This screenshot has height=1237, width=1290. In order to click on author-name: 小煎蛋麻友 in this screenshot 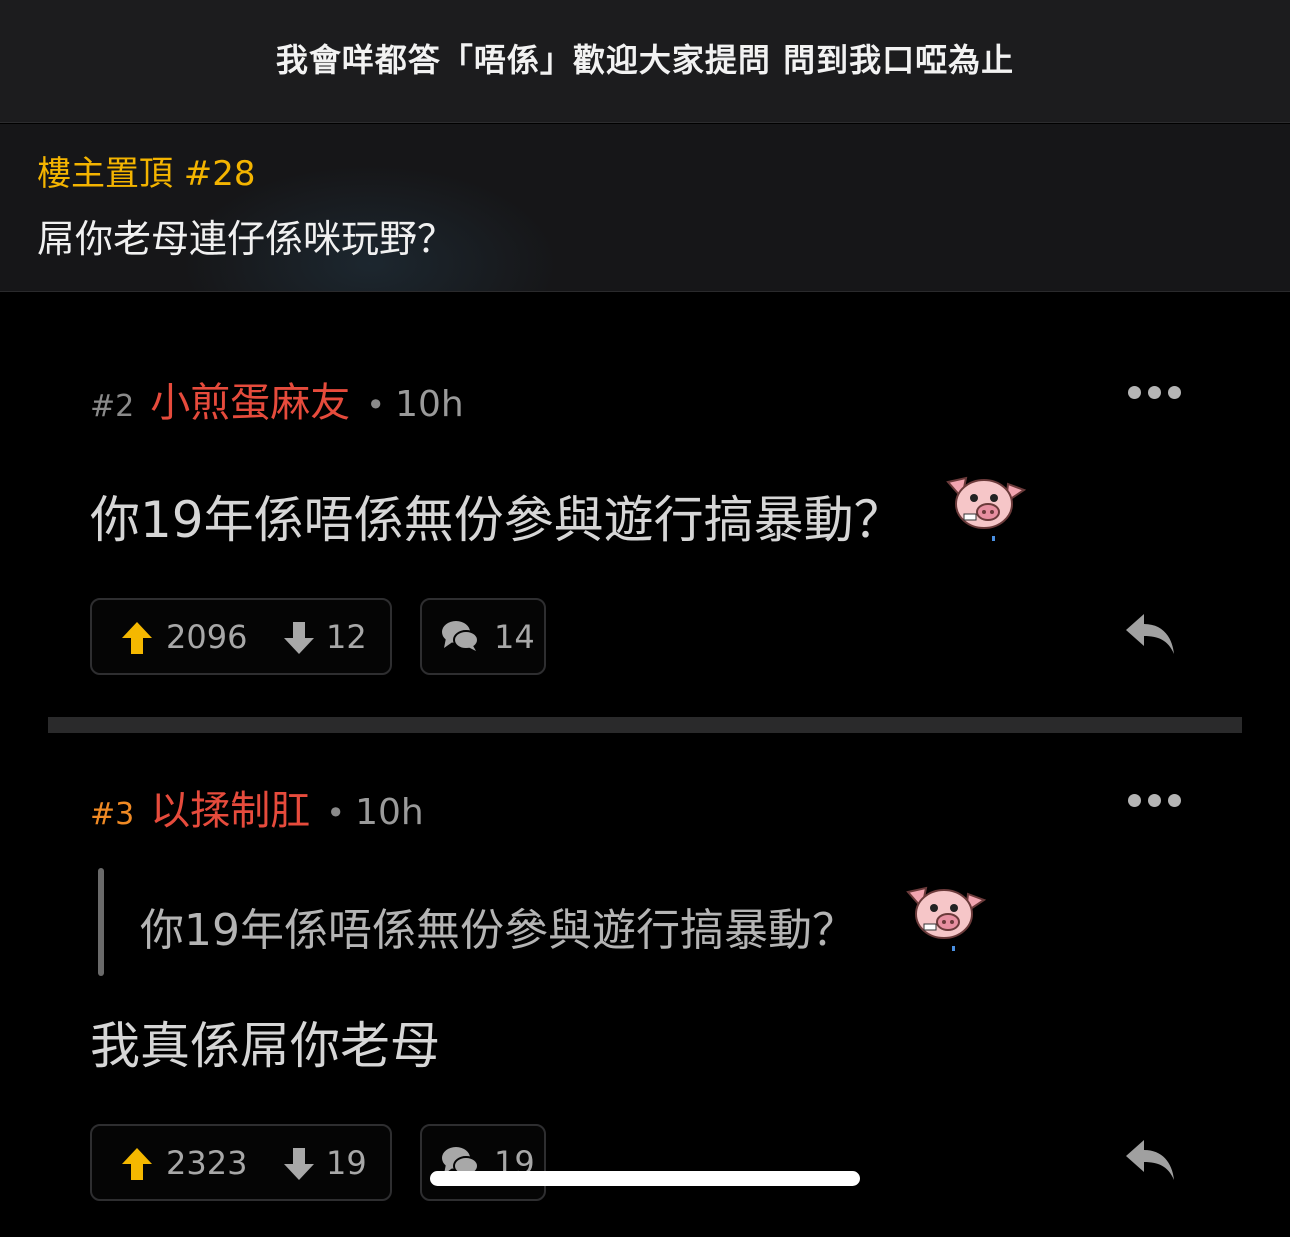, I will do `click(250, 399)`.